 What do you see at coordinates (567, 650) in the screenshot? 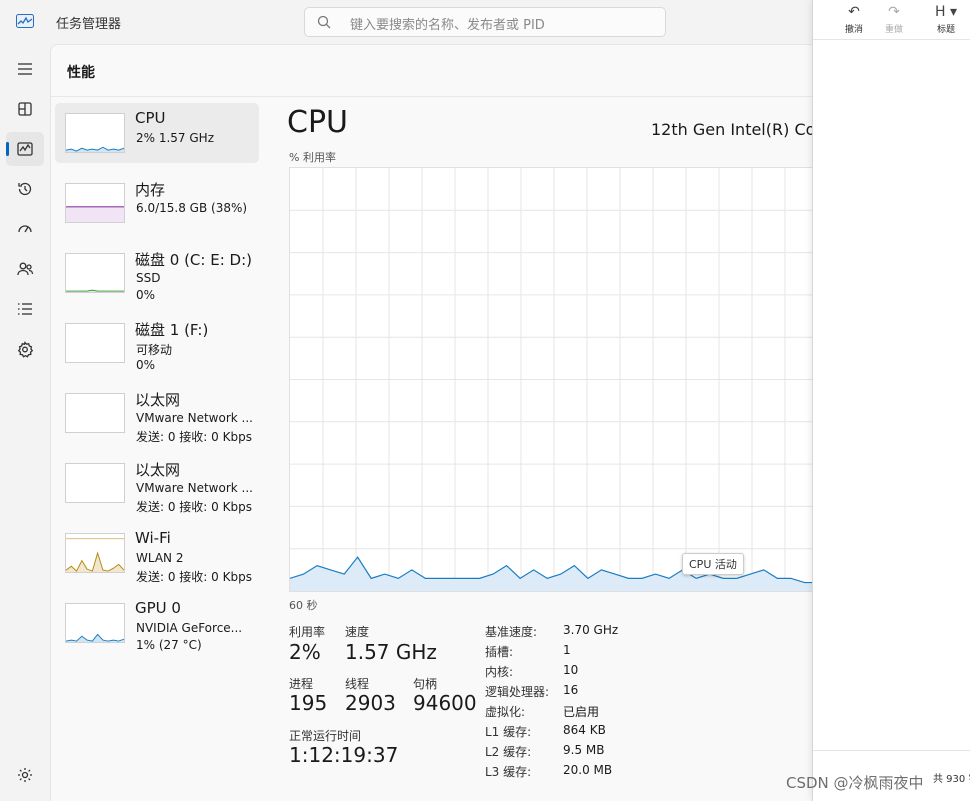
I see `spec-value: 1` at bounding box center [567, 650].